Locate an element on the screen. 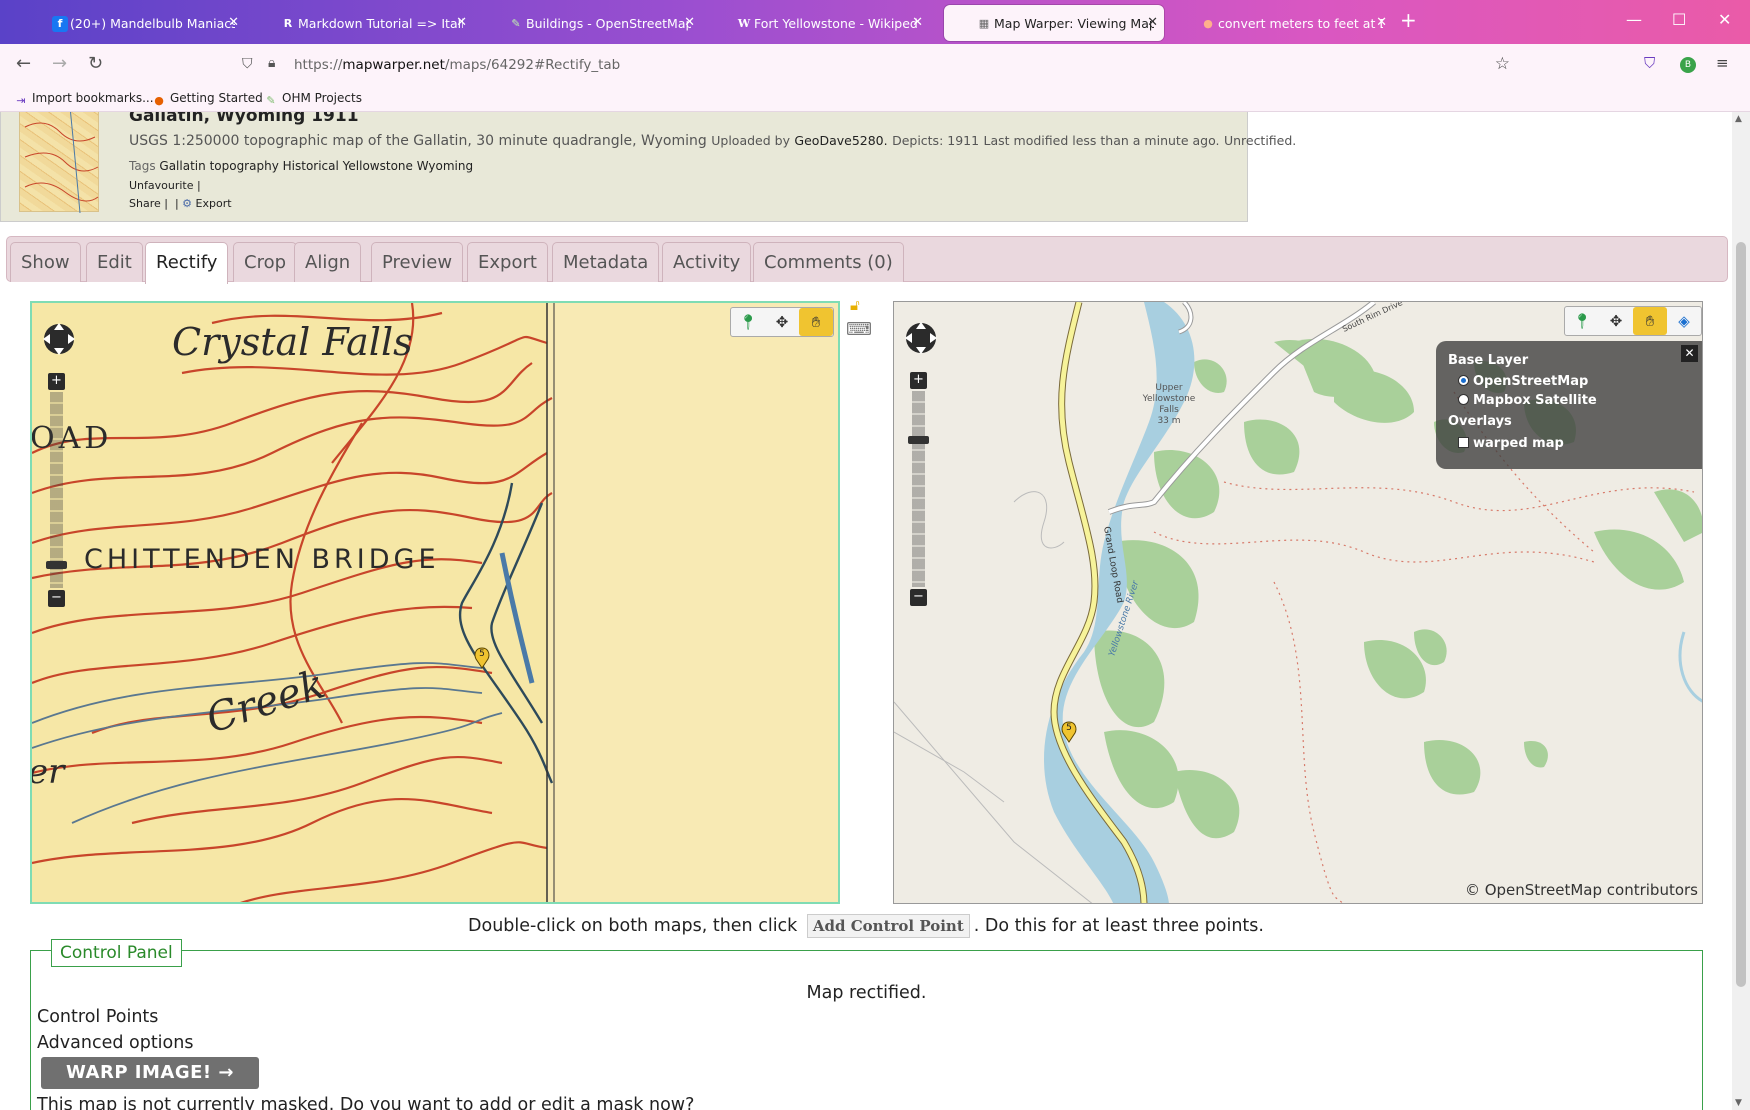  shield-icon: ⛉ is located at coordinates (247, 64).